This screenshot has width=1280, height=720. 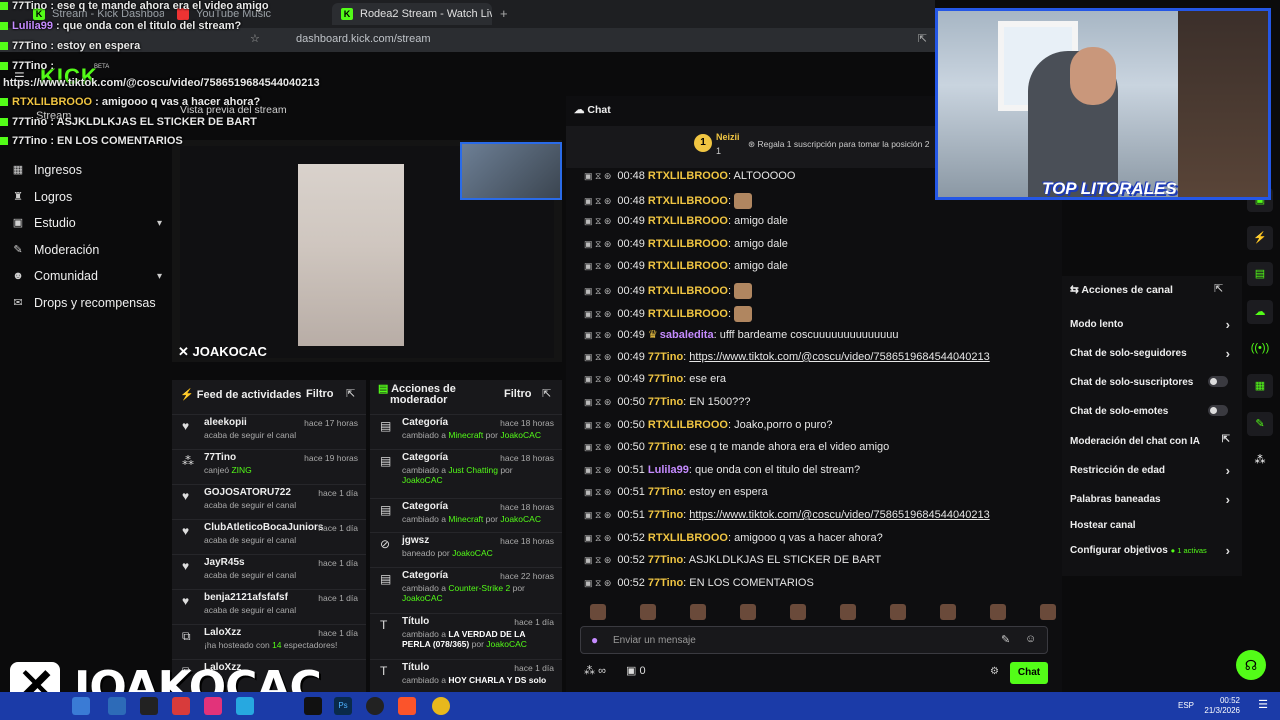 What do you see at coordinates (1005, 639) in the screenshot?
I see `emote-picker-icon: ✎` at bounding box center [1005, 639].